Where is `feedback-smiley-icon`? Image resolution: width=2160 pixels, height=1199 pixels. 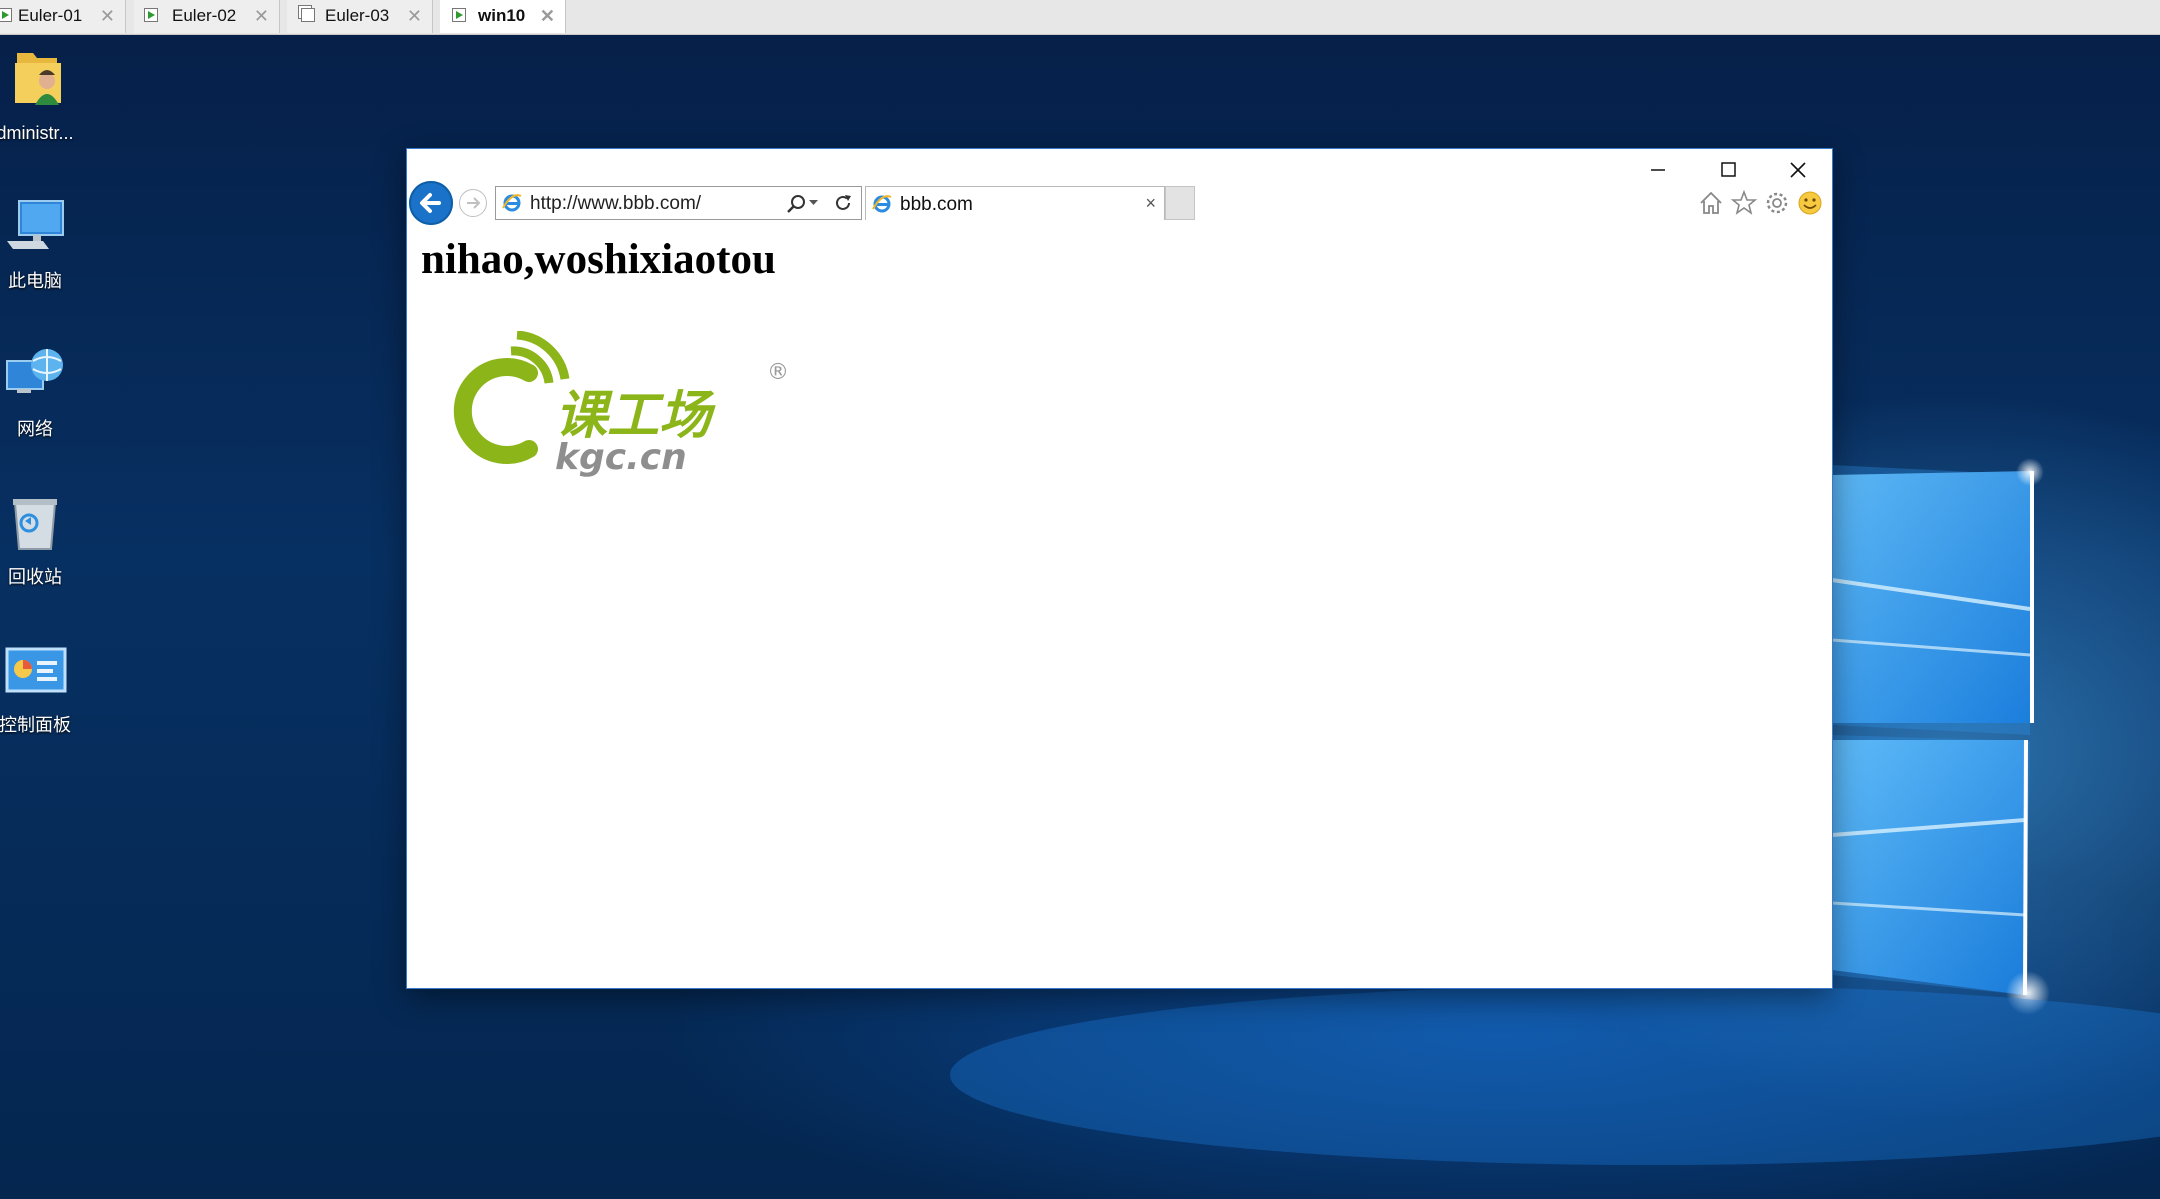
feedback-smiley-icon is located at coordinates (1810, 203).